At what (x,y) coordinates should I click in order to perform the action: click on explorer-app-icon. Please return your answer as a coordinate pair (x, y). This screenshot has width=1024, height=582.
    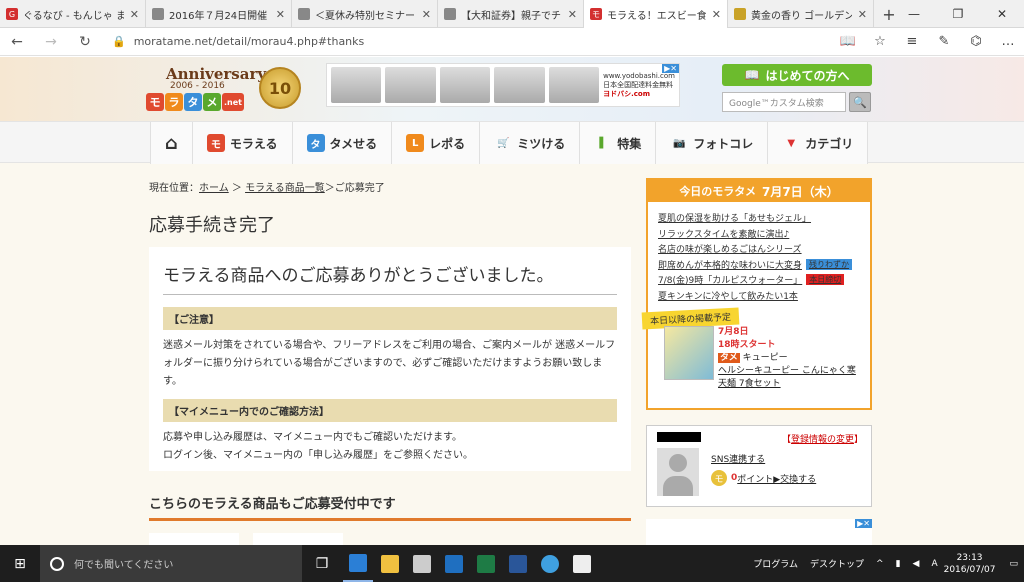
    Looking at the image, I should click on (390, 563).